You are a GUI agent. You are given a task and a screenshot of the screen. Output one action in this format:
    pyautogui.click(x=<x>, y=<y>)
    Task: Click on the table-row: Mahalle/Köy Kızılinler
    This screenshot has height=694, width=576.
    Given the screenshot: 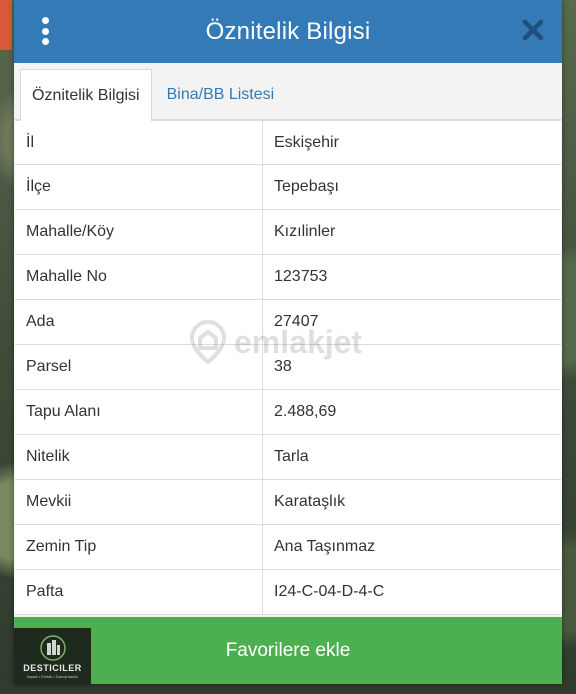 What is the action you would take?
    pyautogui.click(x=288, y=232)
    